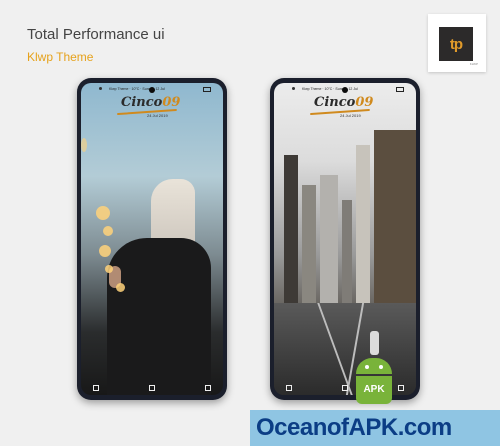  I want to click on logo-glyph: tp, so click(456, 44).